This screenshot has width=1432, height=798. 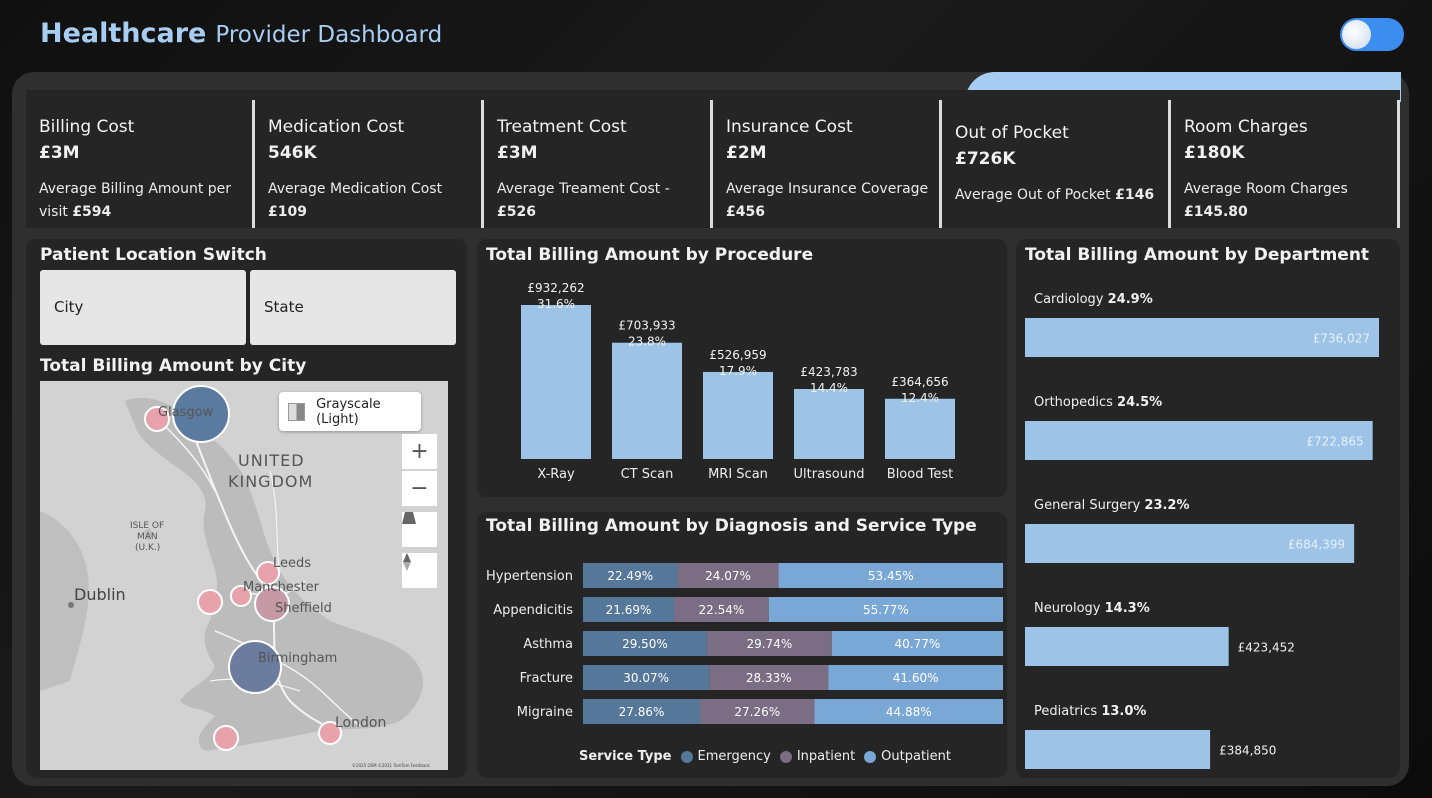 What do you see at coordinates (292, 563) in the screenshot?
I see `map-city-label: Leeds` at bounding box center [292, 563].